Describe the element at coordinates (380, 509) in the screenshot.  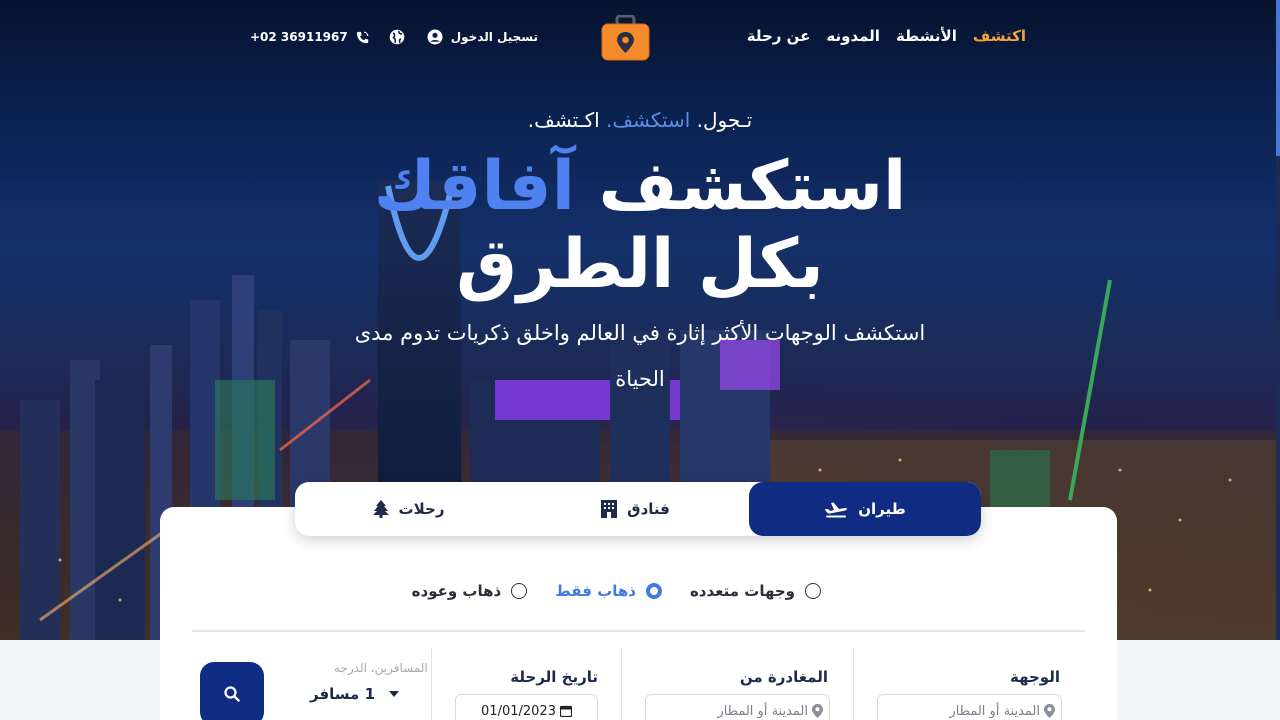
I see `tree-icon` at that location.